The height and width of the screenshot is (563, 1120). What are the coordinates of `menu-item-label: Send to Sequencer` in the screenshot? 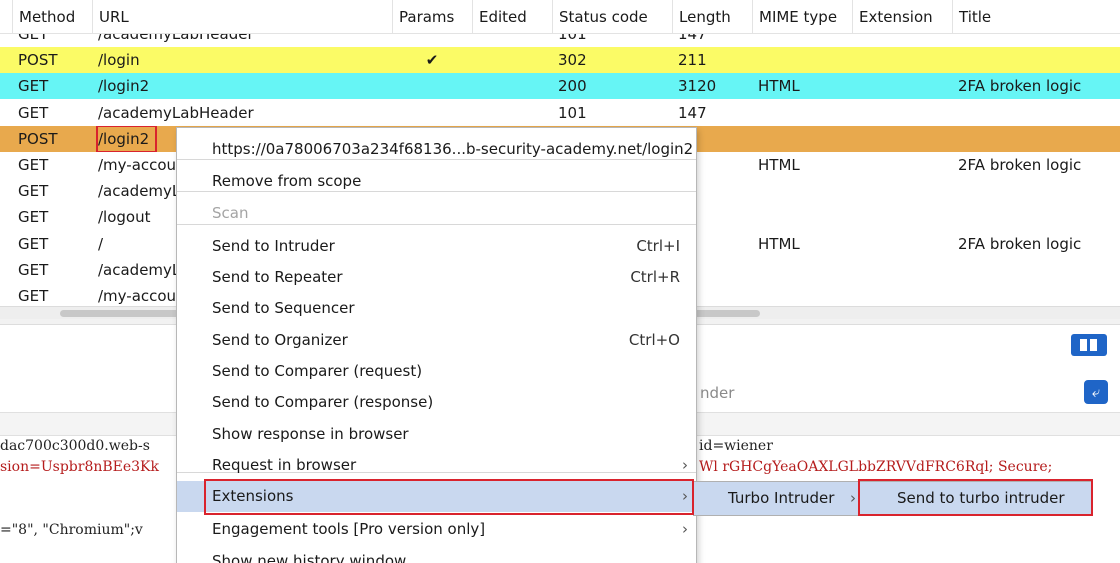 It's located at (283, 308).